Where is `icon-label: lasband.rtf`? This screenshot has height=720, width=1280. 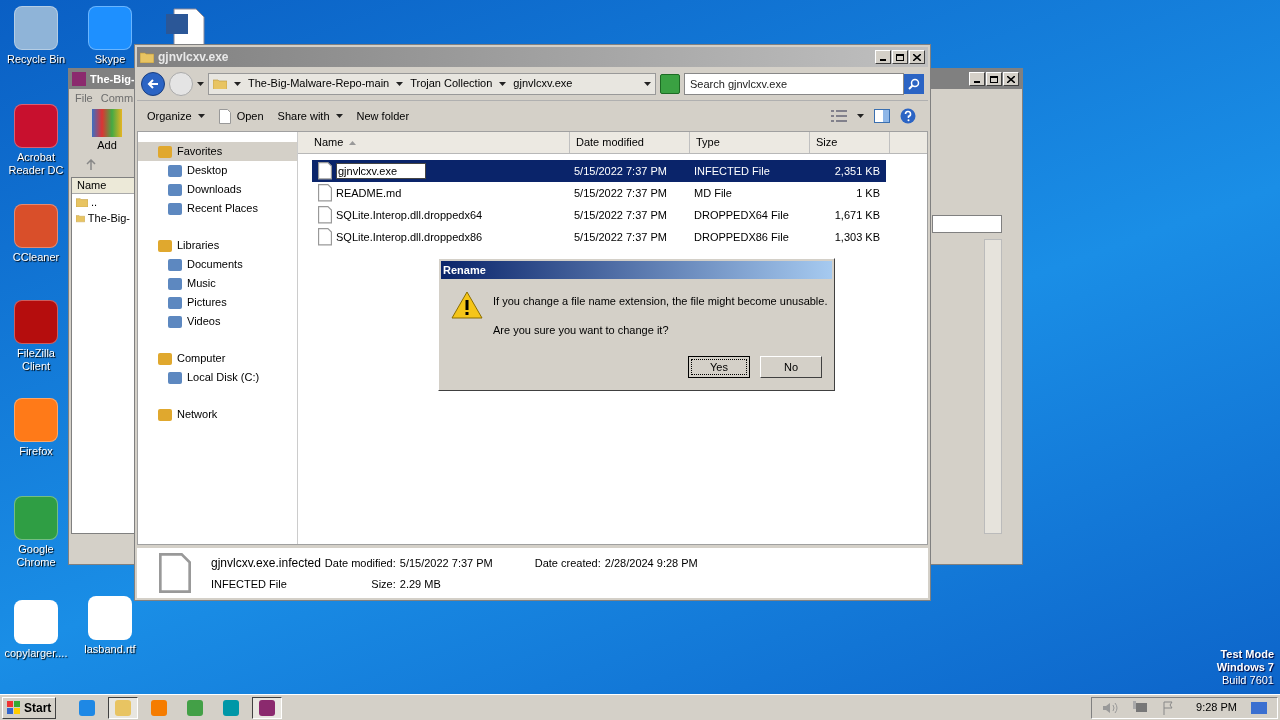 icon-label: lasband.rtf is located at coordinates (110, 649).